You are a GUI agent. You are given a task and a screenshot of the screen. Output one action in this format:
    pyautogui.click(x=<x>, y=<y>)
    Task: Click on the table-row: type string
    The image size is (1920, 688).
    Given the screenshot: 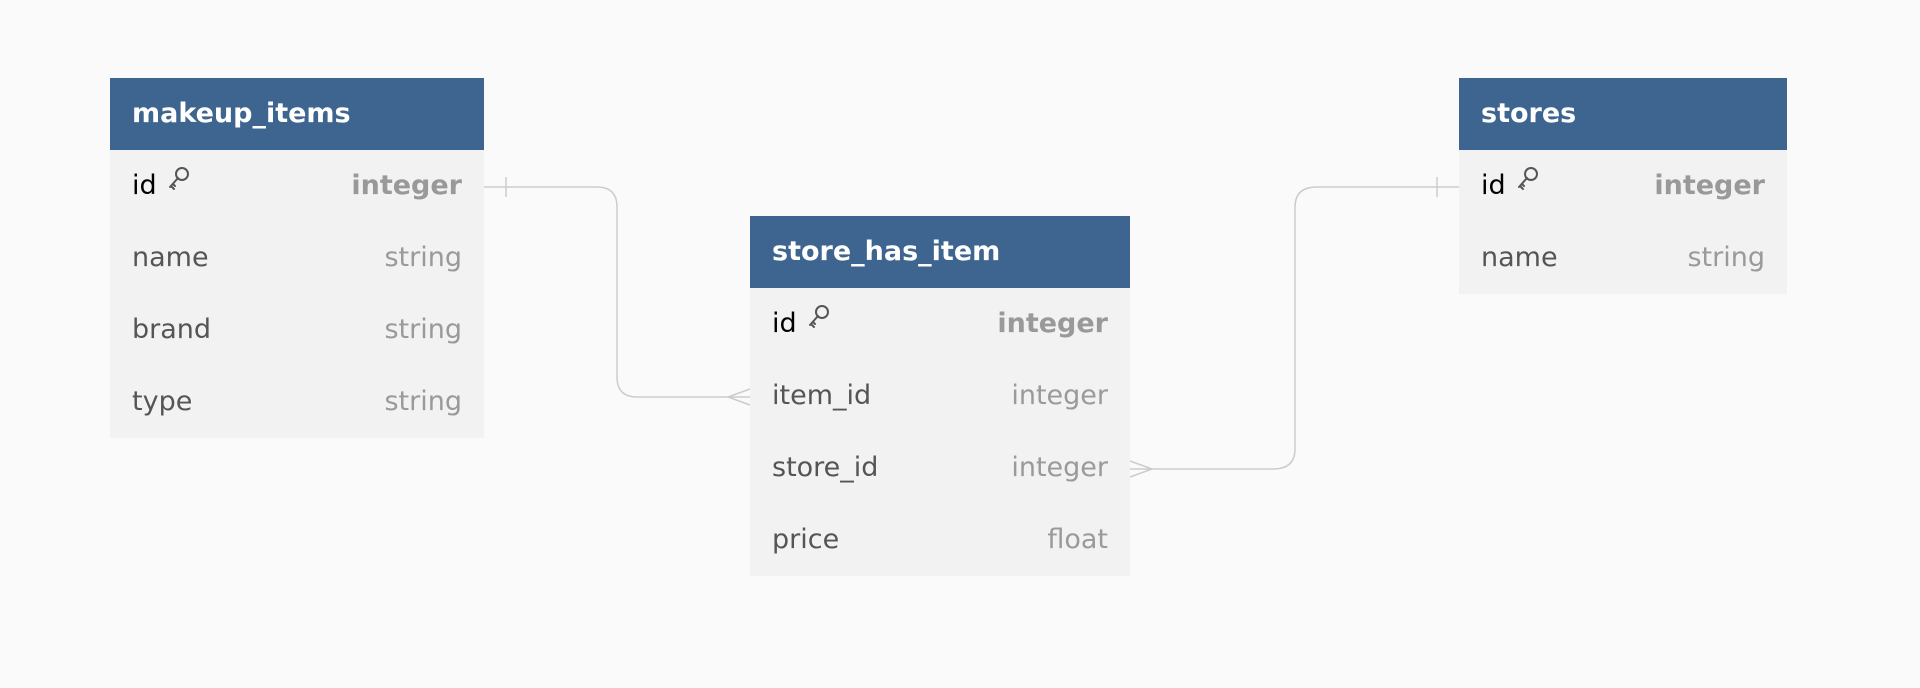 What is the action you would take?
    pyautogui.click(x=297, y=402)
    